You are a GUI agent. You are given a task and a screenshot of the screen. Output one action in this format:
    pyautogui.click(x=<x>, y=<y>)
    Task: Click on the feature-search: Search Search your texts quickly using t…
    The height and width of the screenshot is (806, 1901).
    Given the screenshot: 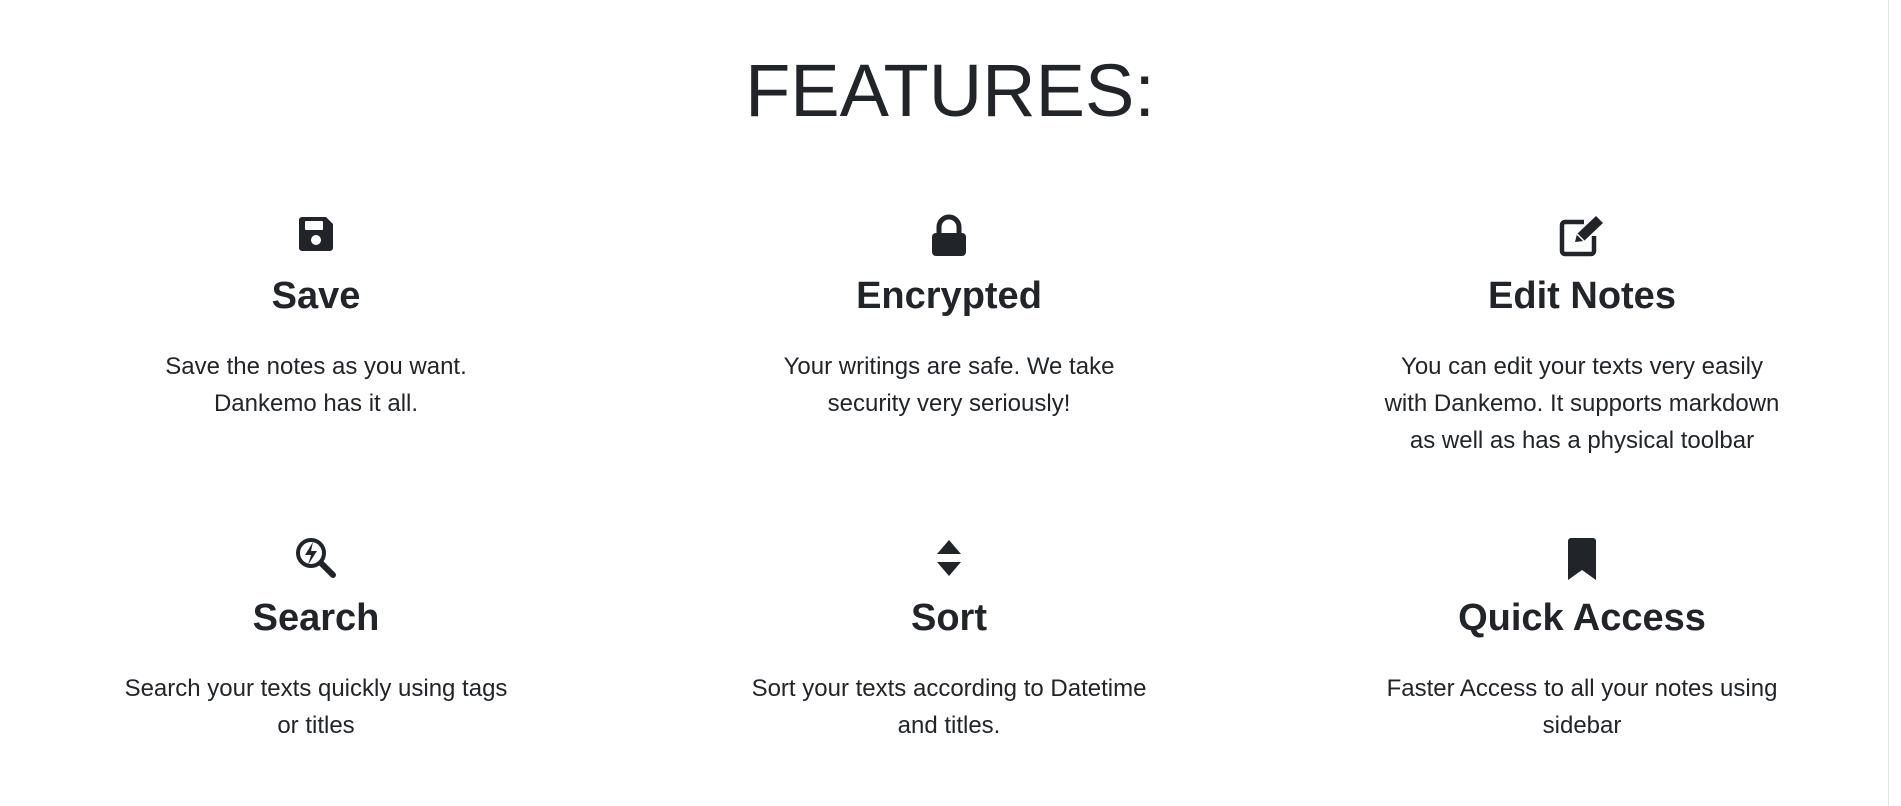 What is the action you would take?
    pyautogui.click(x=316, y=640)
    